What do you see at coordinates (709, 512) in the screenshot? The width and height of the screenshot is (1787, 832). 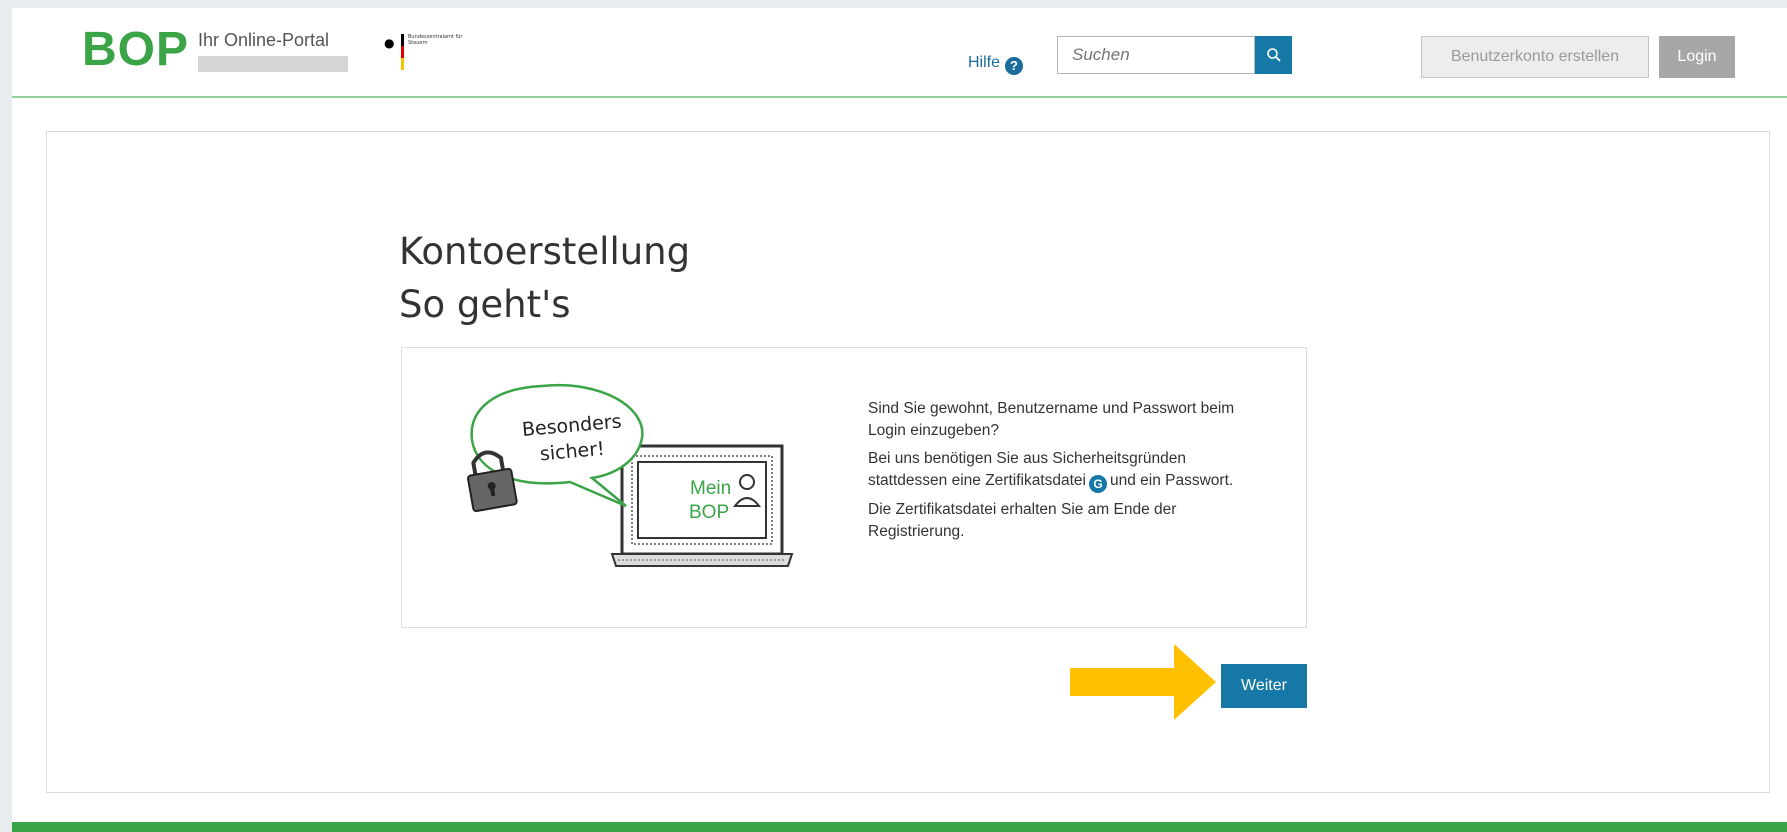 I see `screen-text-line2: BOP` at bounding box center [709, 512].